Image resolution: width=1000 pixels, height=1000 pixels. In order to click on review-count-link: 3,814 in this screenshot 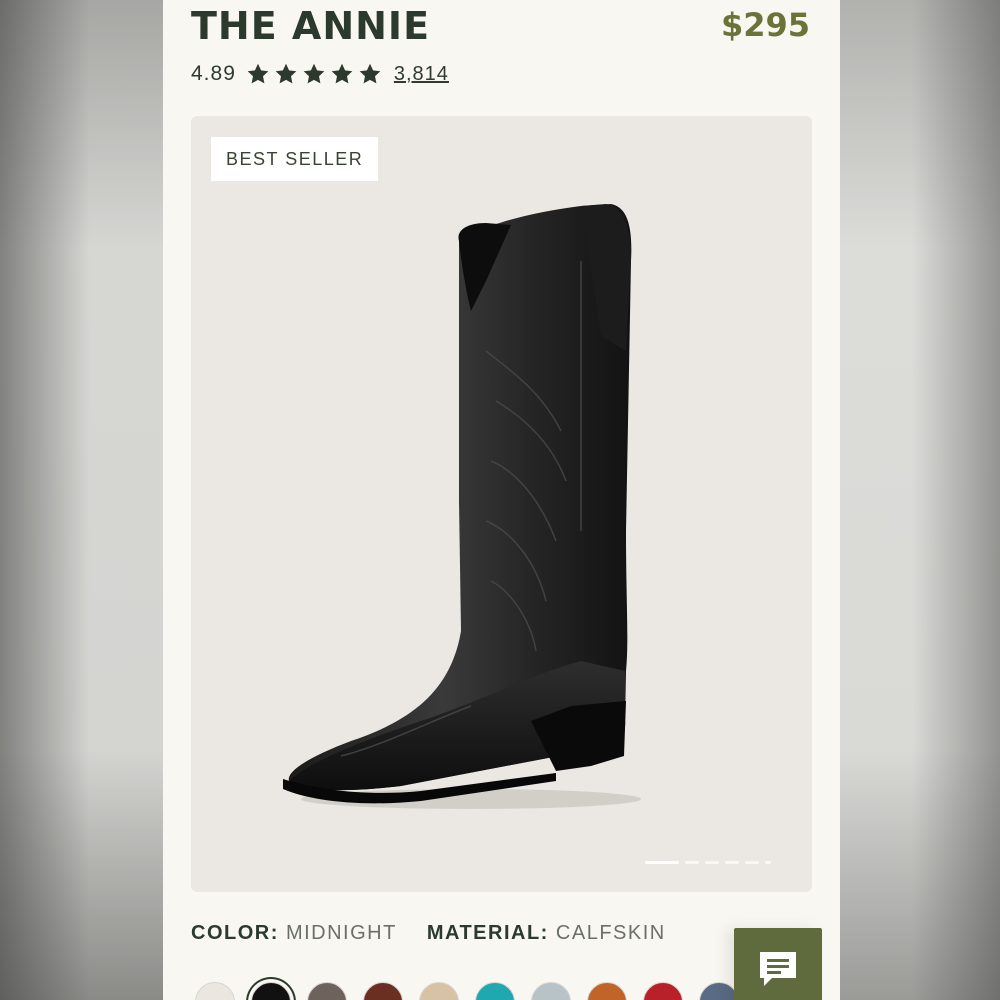, I will do `click(421, 74)`.